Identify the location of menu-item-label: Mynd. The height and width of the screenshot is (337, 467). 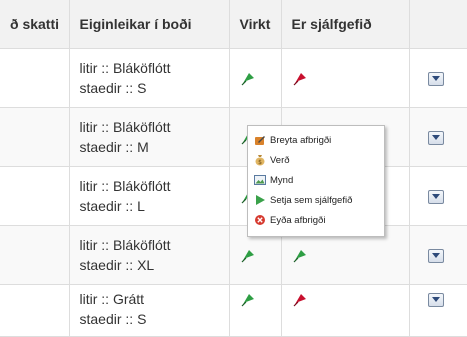
(282, 180).